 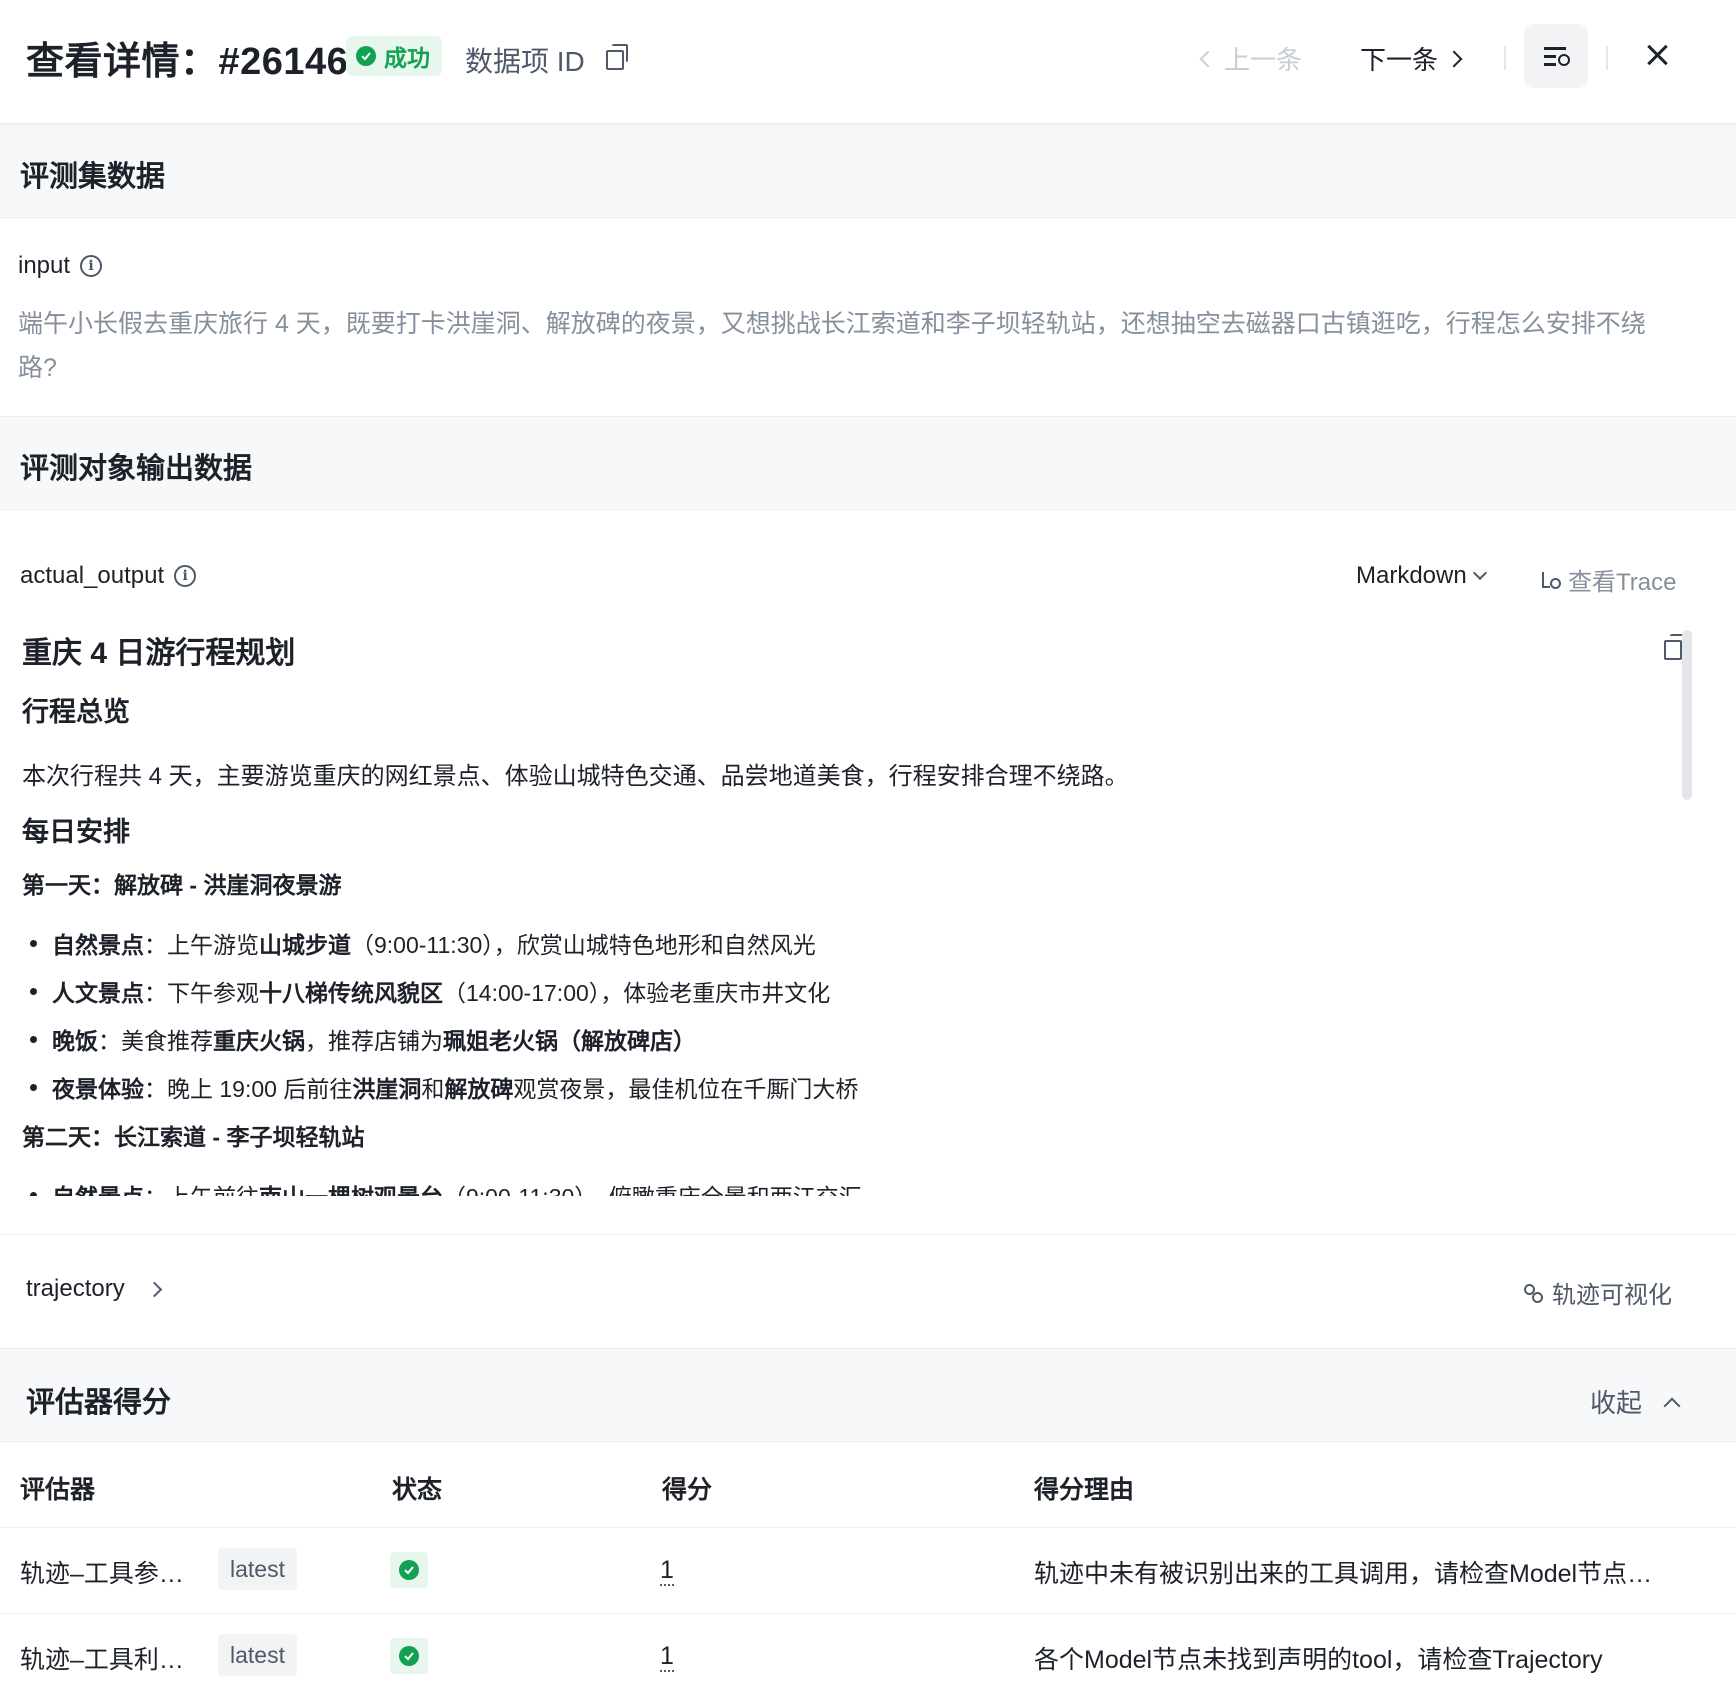 What do you see at coordinates (193, 1137) in the screenshot?
I see `markdown-h3: 第二天：长江索道 - 李子坝轻轨站` at bounding box center [193, 1137].